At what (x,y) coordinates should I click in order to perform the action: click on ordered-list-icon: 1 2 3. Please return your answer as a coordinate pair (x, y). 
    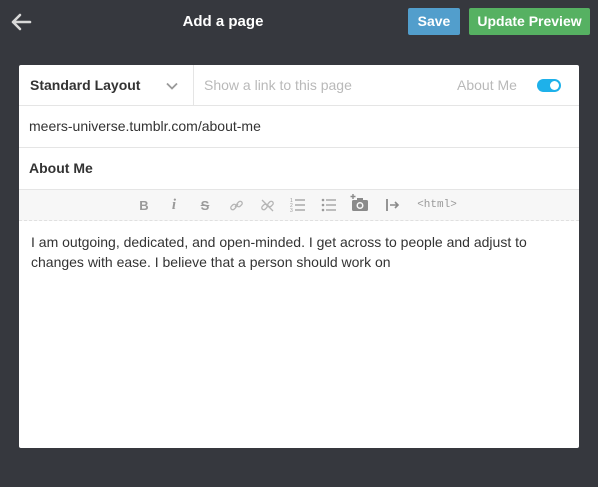
    Looking at the image, I should click on (298, 205).